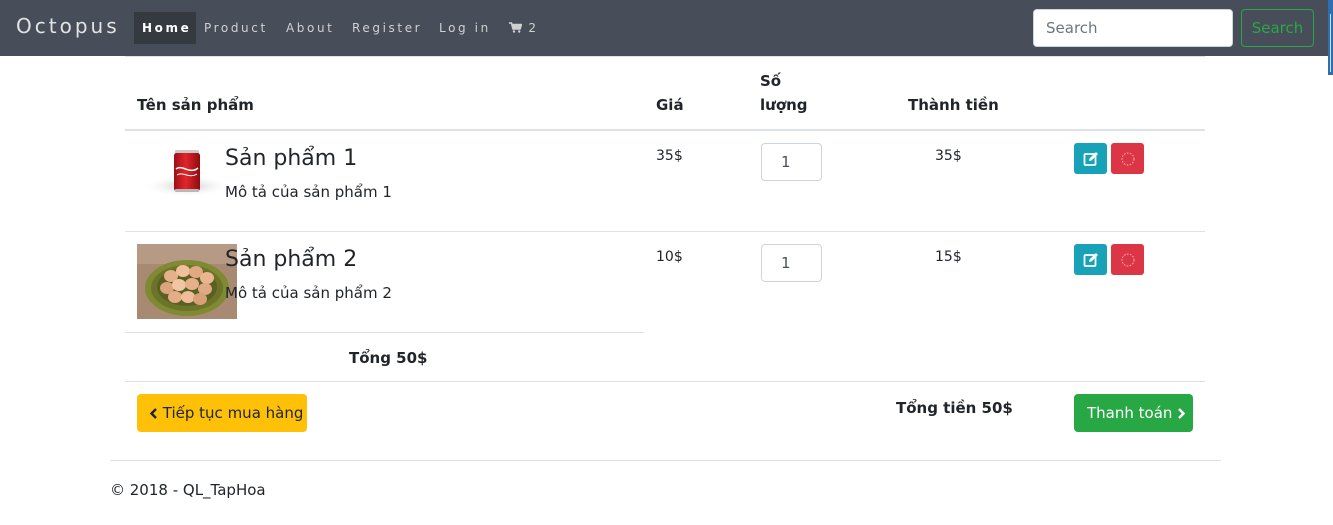  Describe the element at coordinates (954, 408) in the screenshot. I see `grand-total: Tổng tiền 50$` at that location.